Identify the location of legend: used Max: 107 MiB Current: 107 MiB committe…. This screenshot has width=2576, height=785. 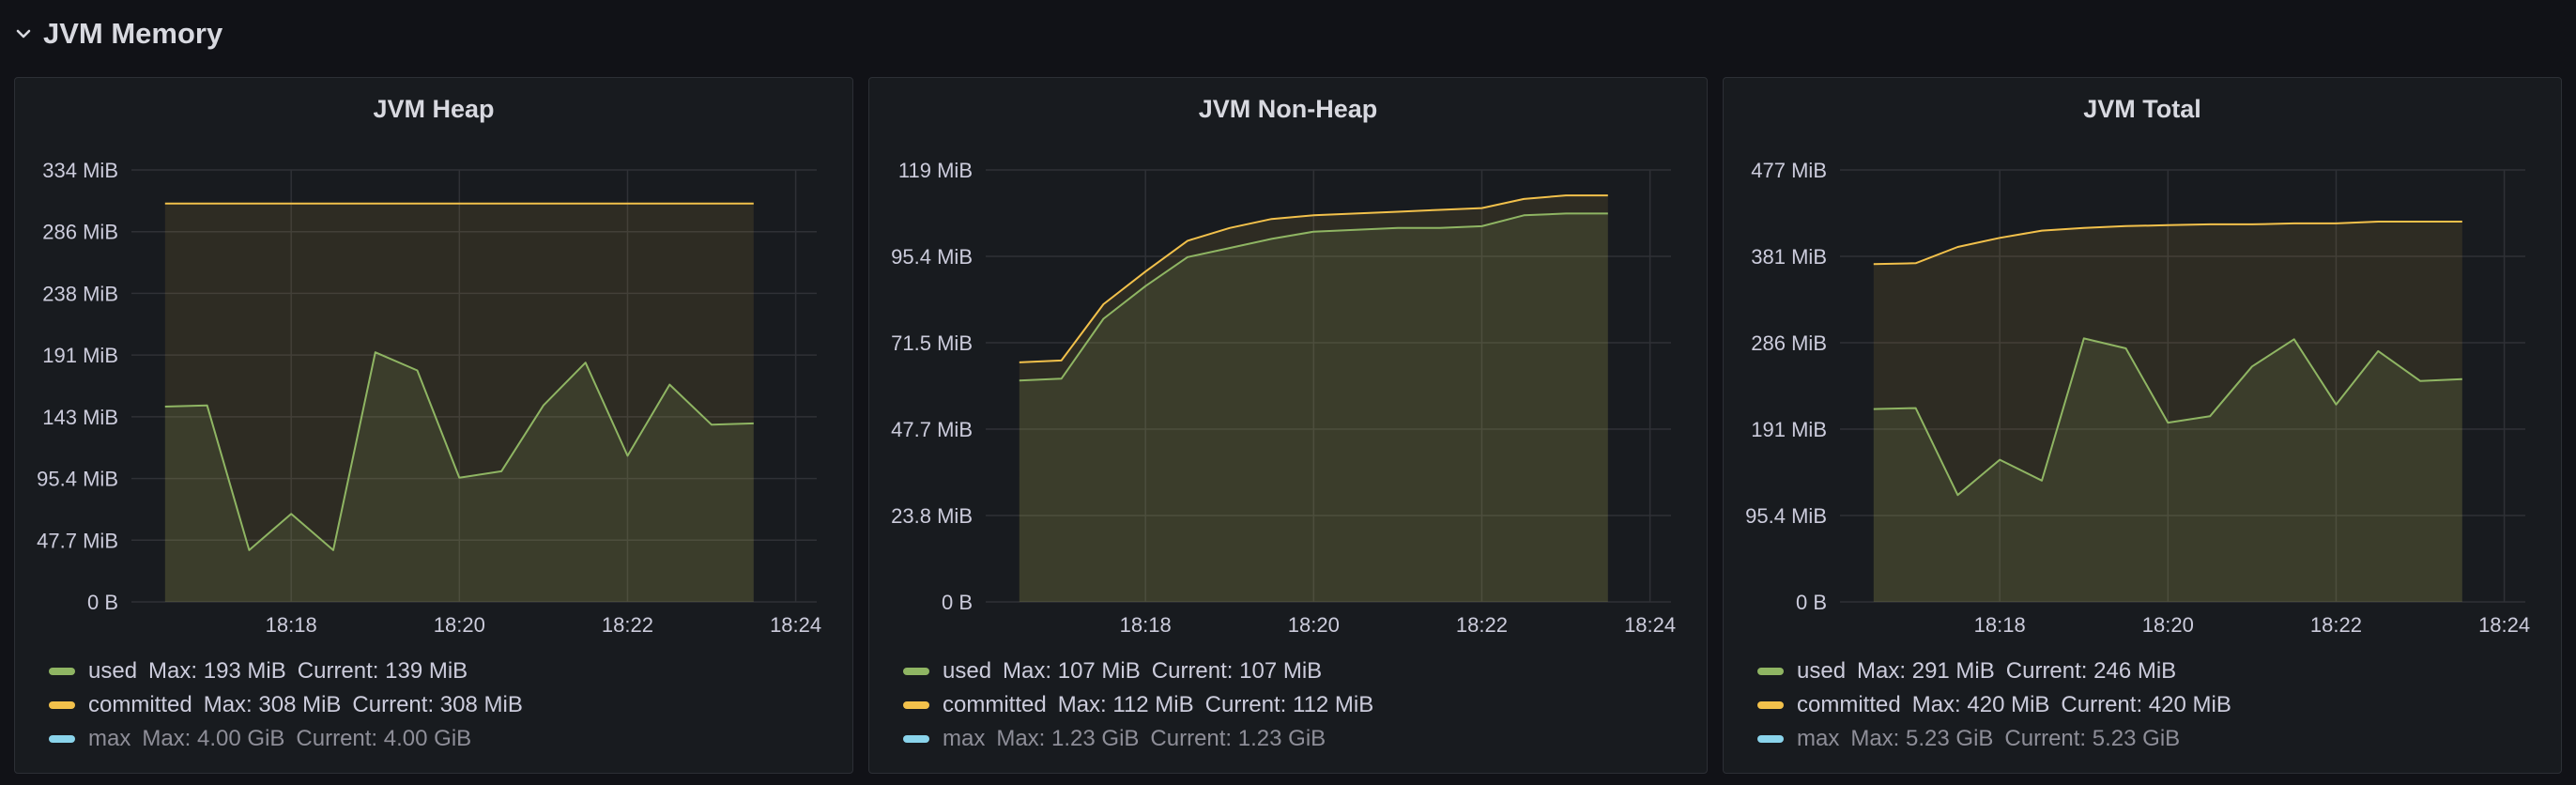
(1144, 705).